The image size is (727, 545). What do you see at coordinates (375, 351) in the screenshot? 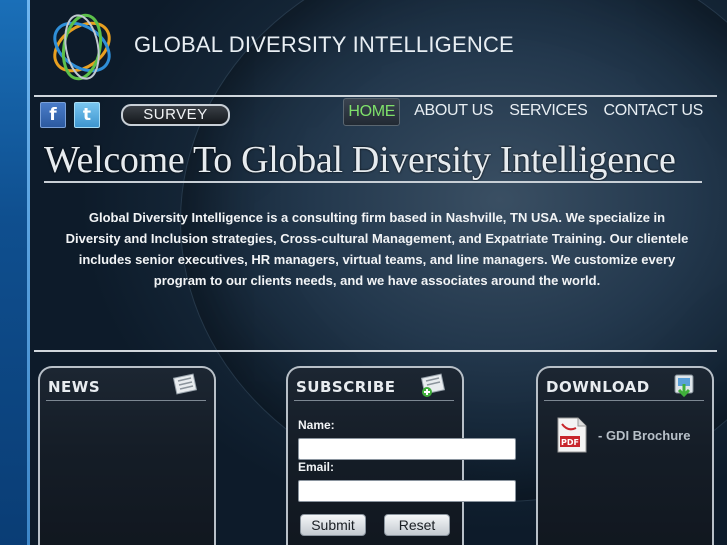
I see `section-divider` at bounding box center [375, 351].